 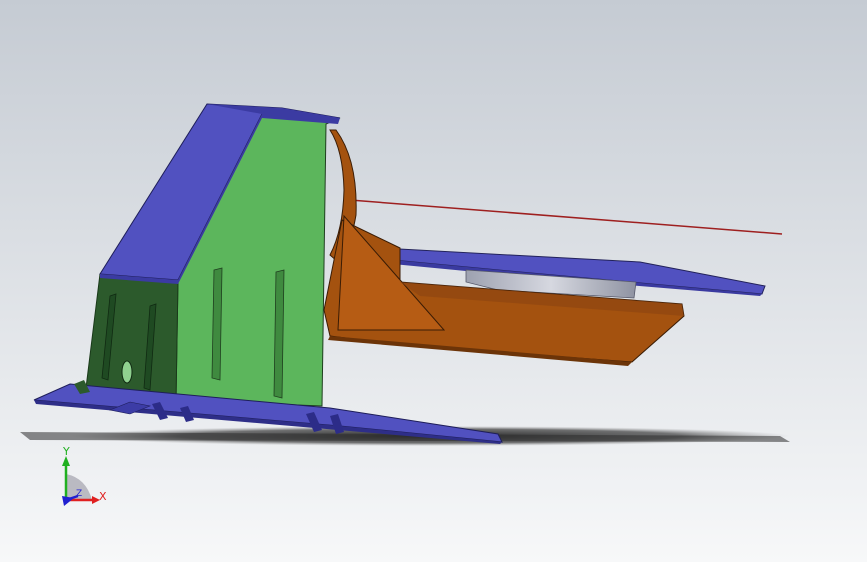 What do you see at coordinates (66, 451) in the screenshot?
I see `y-axis-label: Y` at bounding box center [66, 451].